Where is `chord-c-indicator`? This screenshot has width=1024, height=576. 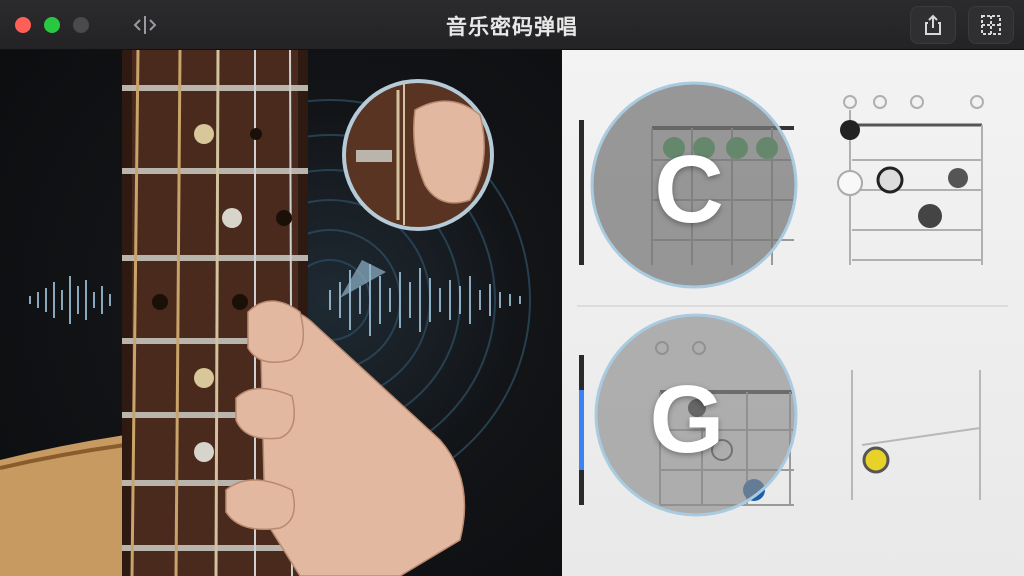
chord-c-indicator is located at coordinates (581, 192).